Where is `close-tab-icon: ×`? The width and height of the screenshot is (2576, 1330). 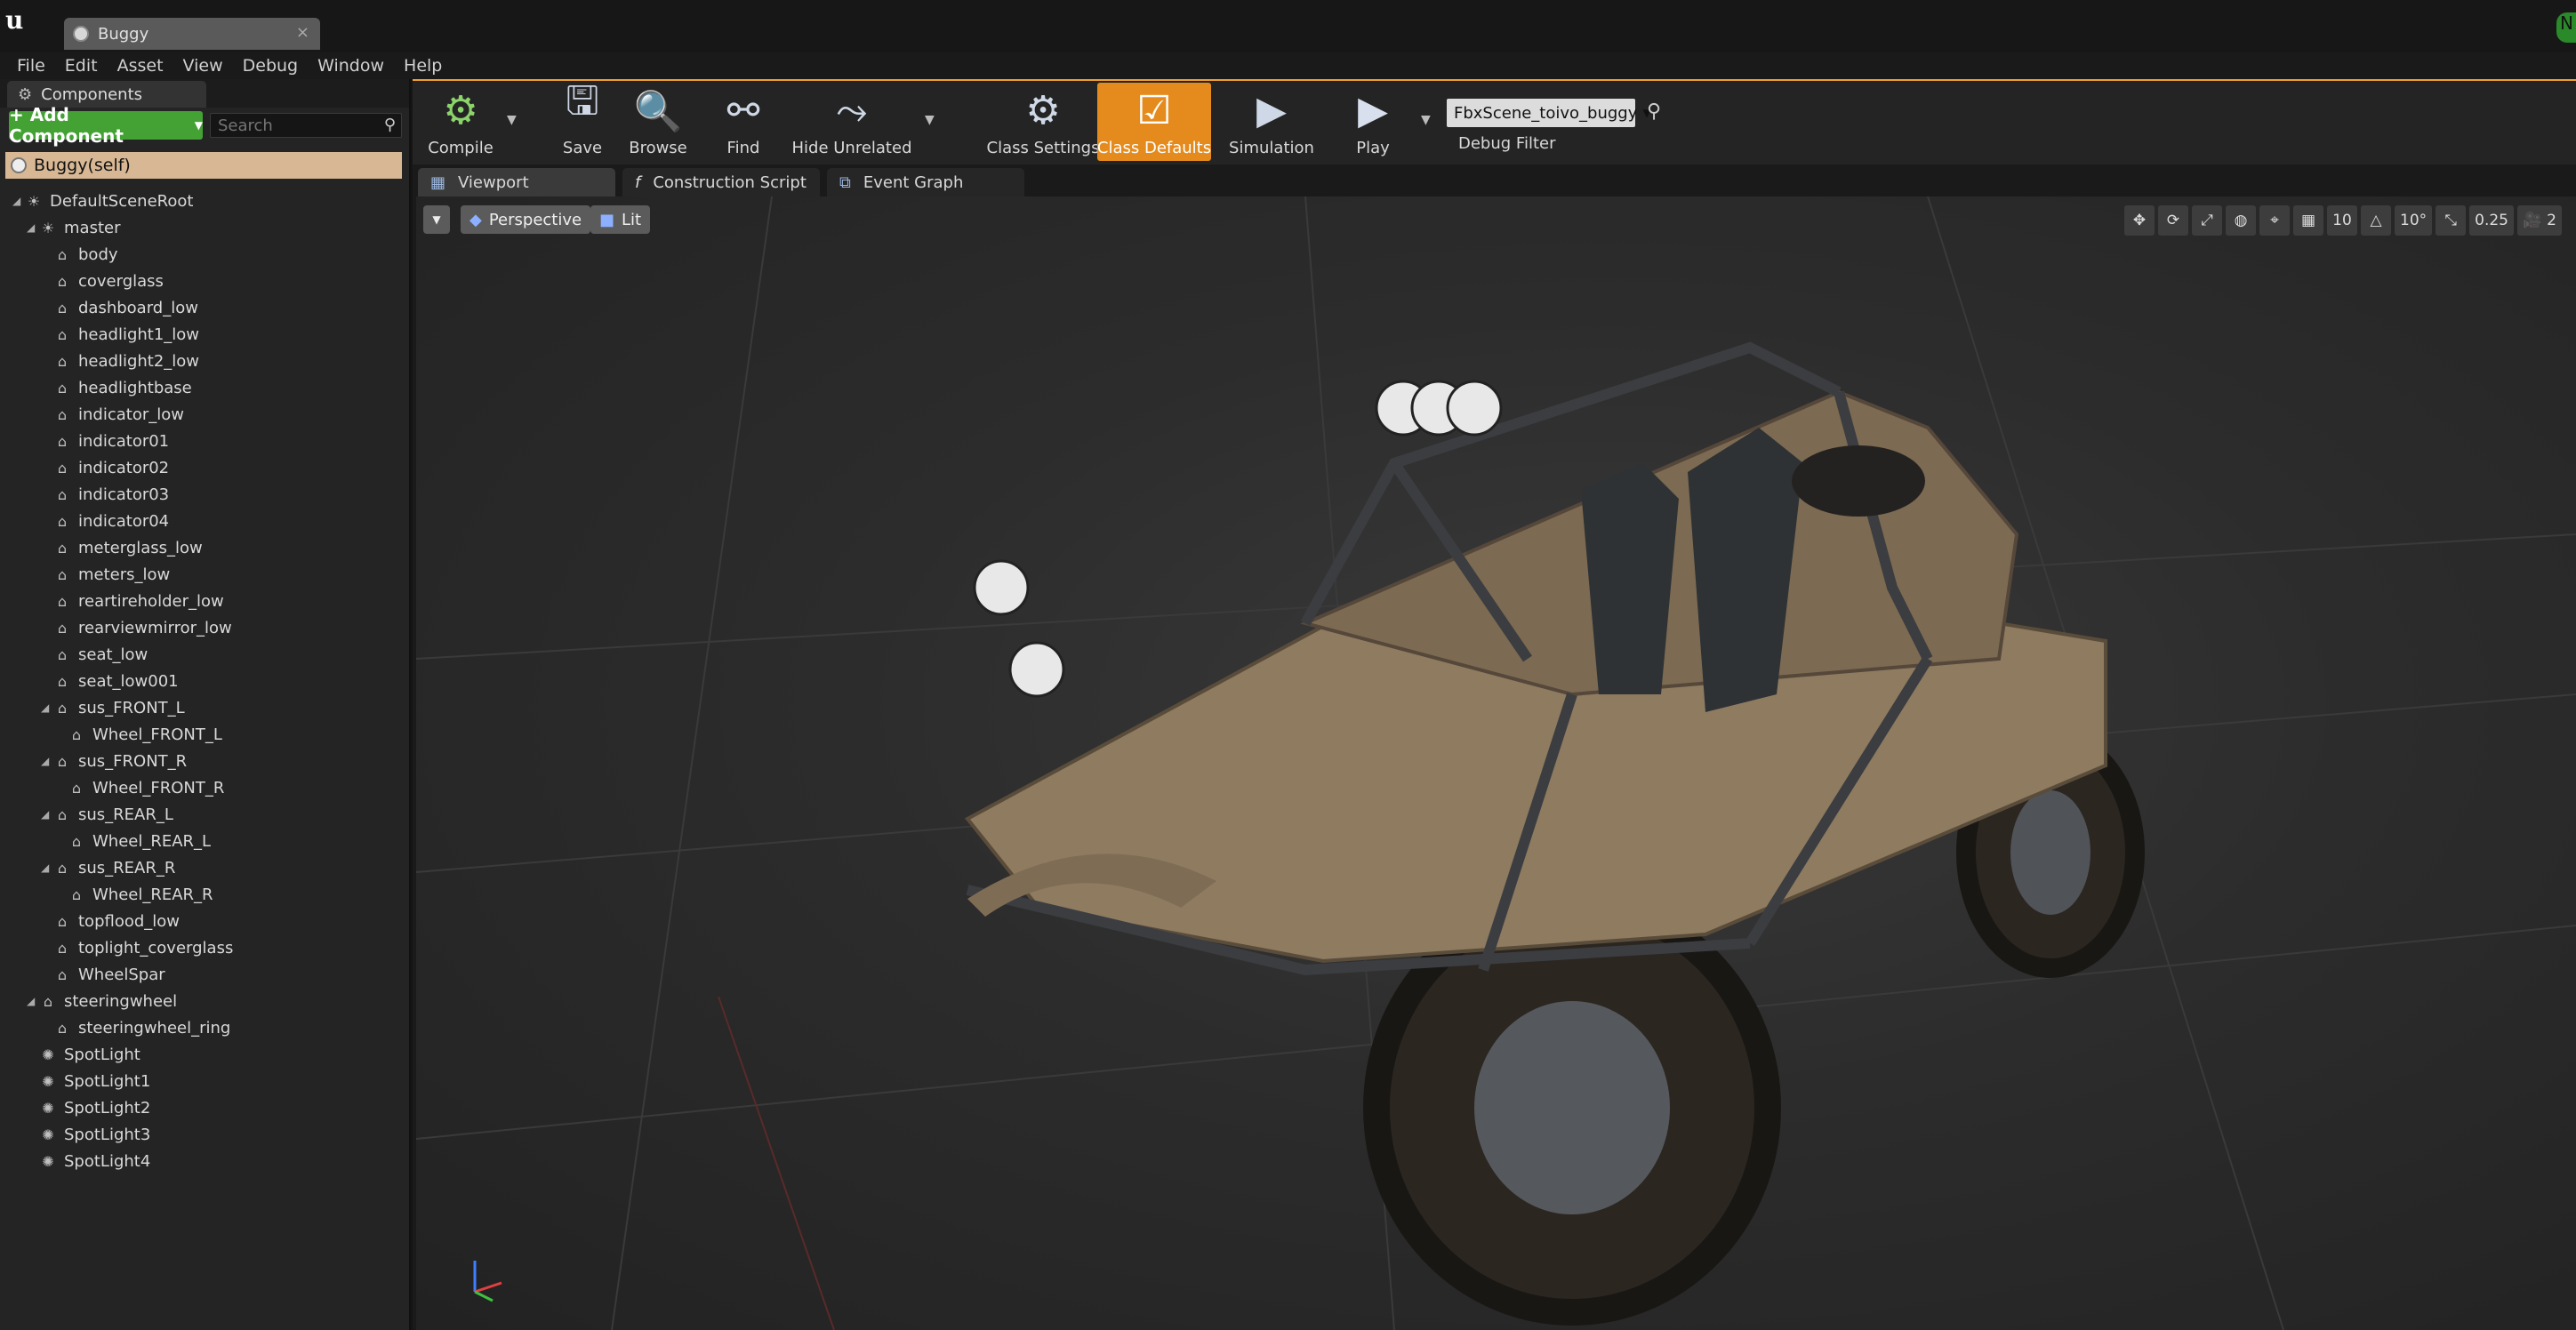 close-tab-icon: × is located at coordinates (302, 32).